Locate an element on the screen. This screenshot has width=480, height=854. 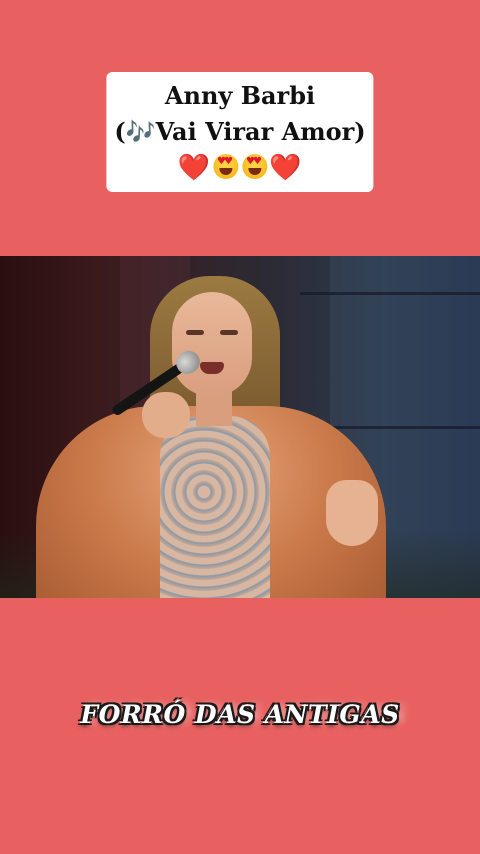
singing-mouth is located at coordinates (212, 368).